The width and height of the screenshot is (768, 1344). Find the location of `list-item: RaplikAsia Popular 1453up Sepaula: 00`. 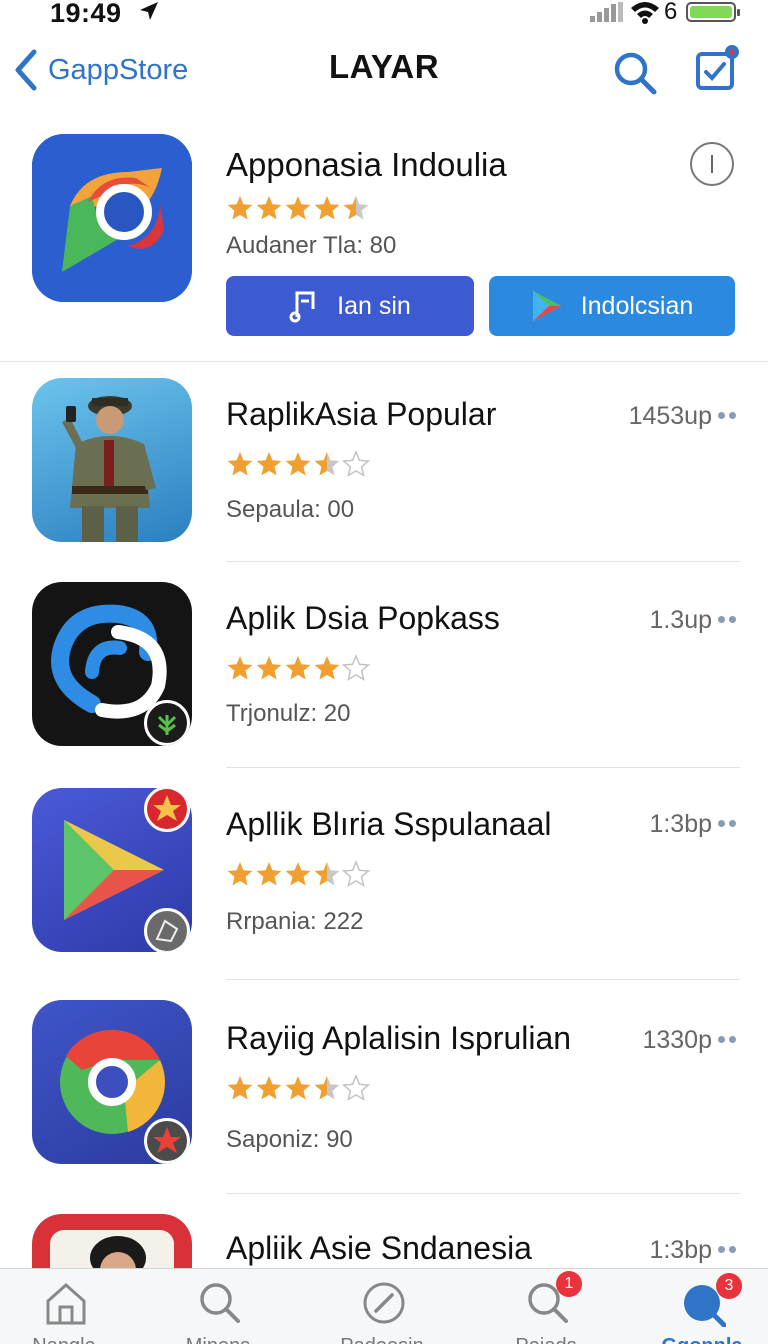

list-item: RaplikAsia Popular 1453up Sepaula: 00 is located at coordinates (384, 462).